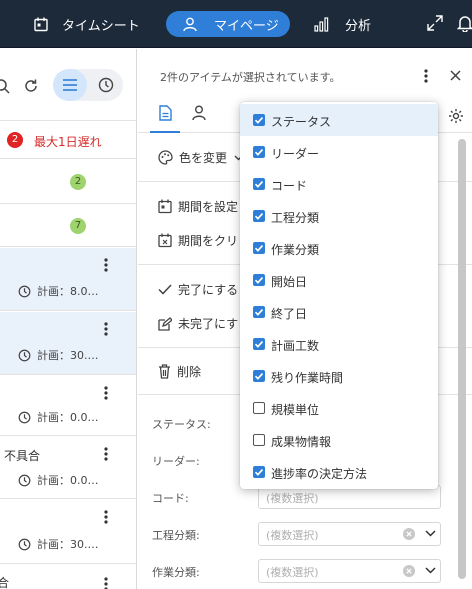 The height and width of the screenshot is (589, 472). What do you see at coordinates (198, 206) in the screenshot?
I see `set-period-button: 期間を設定` at bounding box center [198, 206].